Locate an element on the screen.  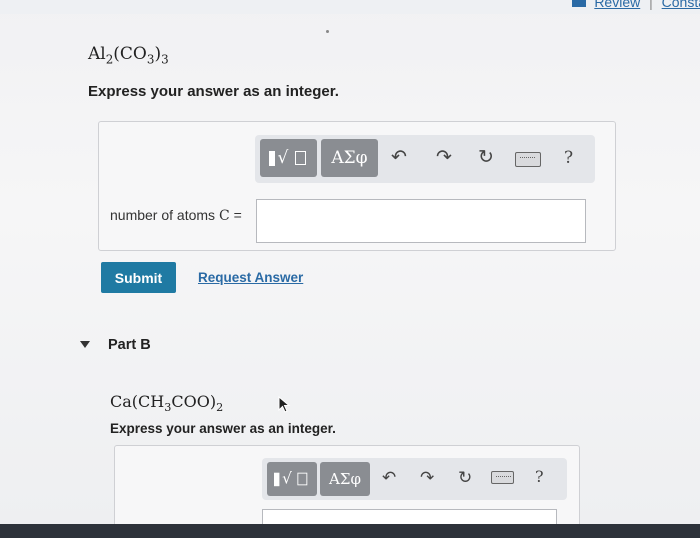
review-link: Review is located at coordinates (617, 5).